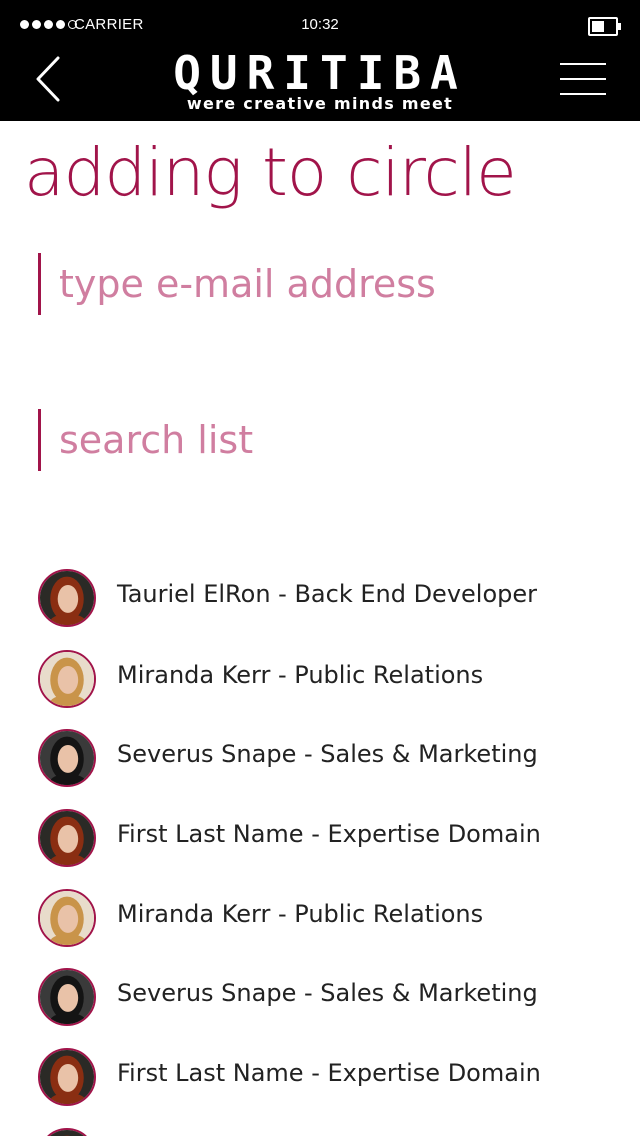  What do you see at coordinates (599, 26) in the screenshot?
I see `battery-level` at bounding box center [599, 26].